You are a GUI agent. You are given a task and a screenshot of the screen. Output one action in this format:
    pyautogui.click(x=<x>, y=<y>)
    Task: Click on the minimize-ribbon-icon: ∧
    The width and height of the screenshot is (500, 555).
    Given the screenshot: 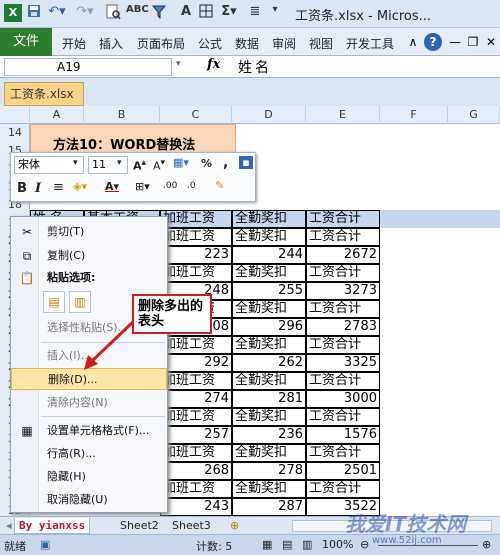 What is the action you would take?
    pyautogui.click(x=413, y=42)
    